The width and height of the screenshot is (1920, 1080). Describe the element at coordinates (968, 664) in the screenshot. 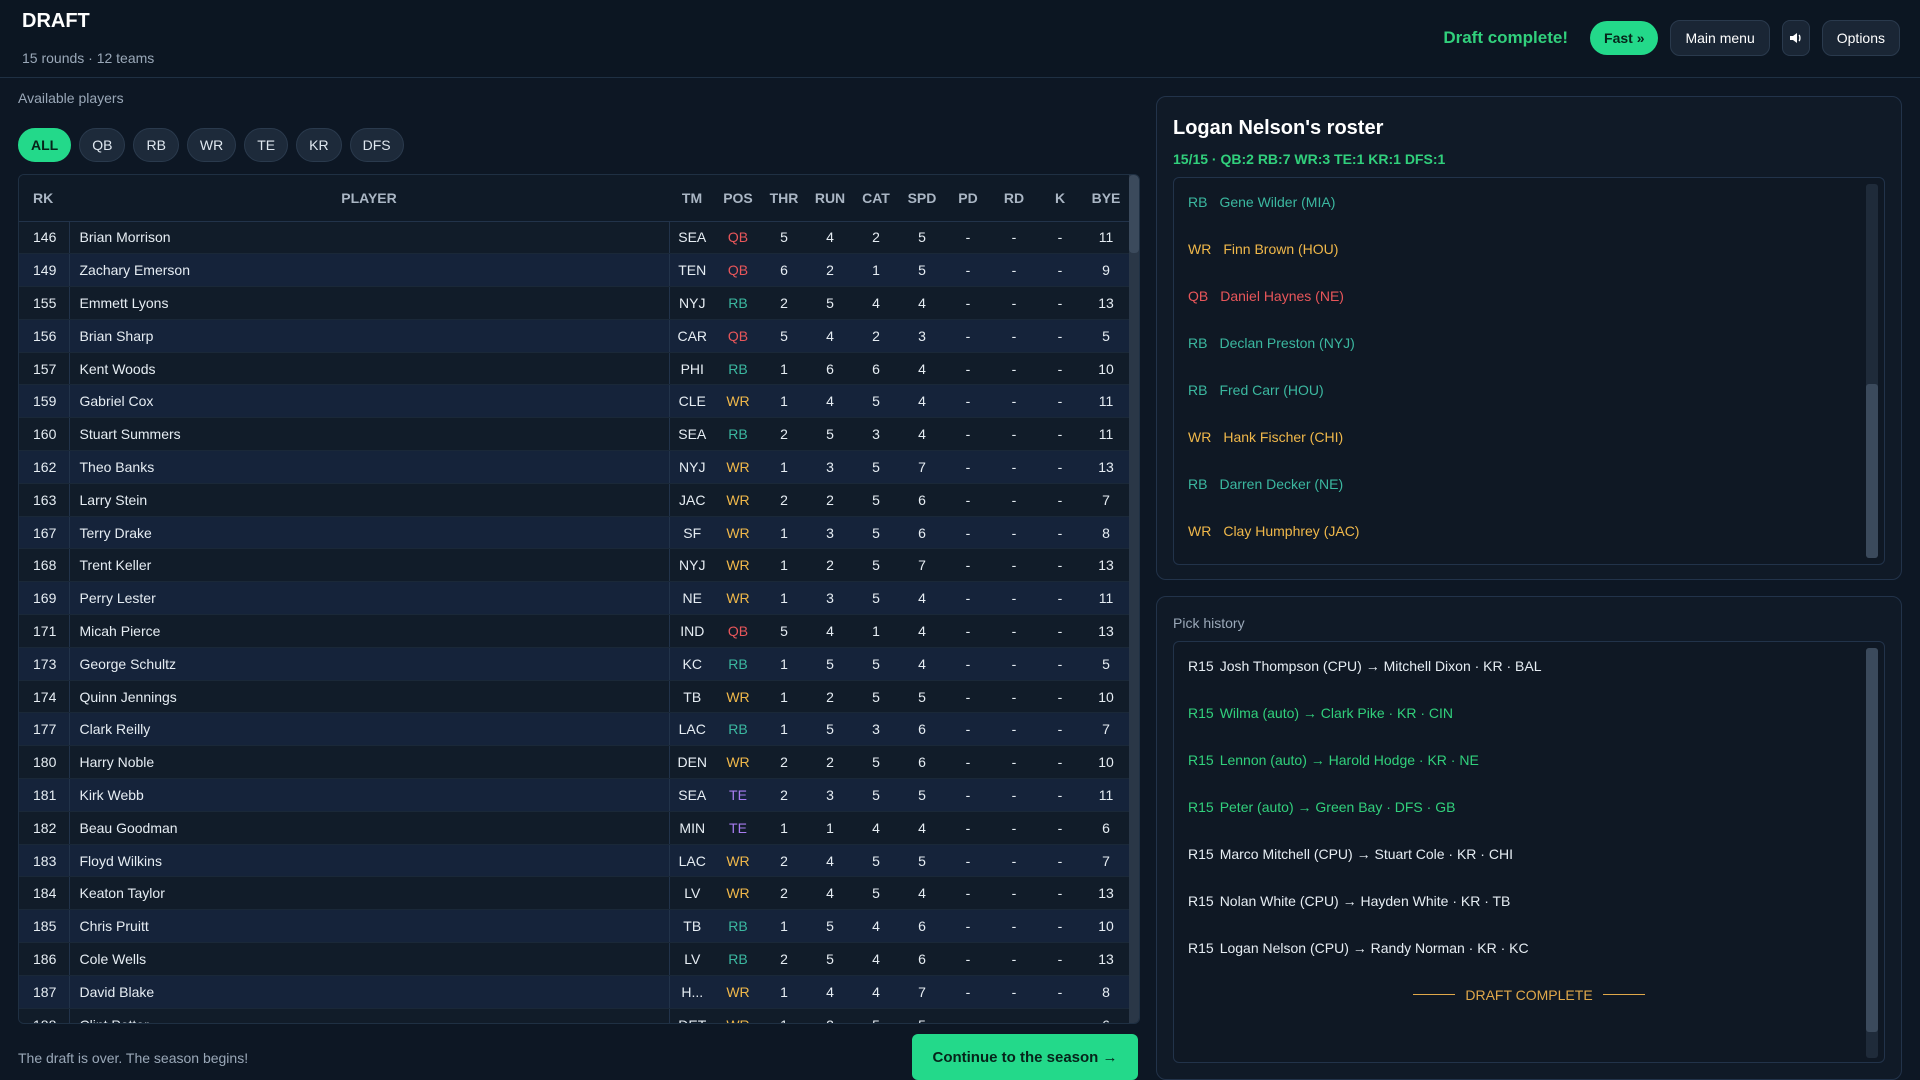

I see `pd-cell: -` at that location.